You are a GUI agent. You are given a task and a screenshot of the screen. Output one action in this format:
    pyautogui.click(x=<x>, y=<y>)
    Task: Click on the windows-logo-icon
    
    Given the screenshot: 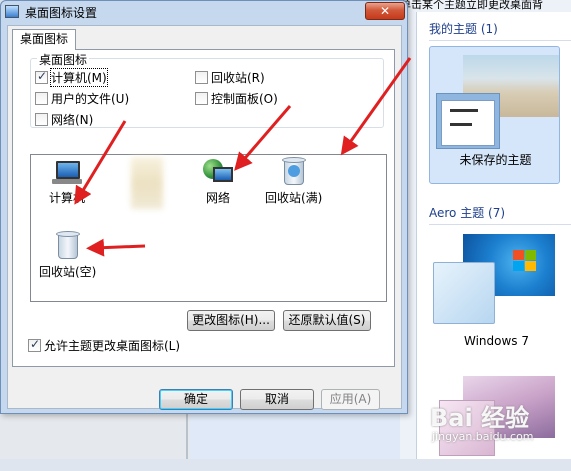 What is the action you would take?
    pyautogui.click(x=525, y=261)
    